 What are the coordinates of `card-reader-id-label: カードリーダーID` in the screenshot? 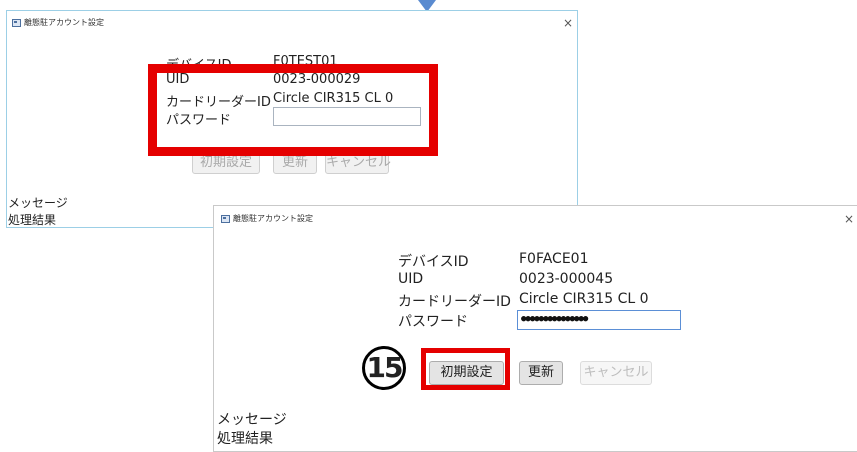 It's located at (454, 302).